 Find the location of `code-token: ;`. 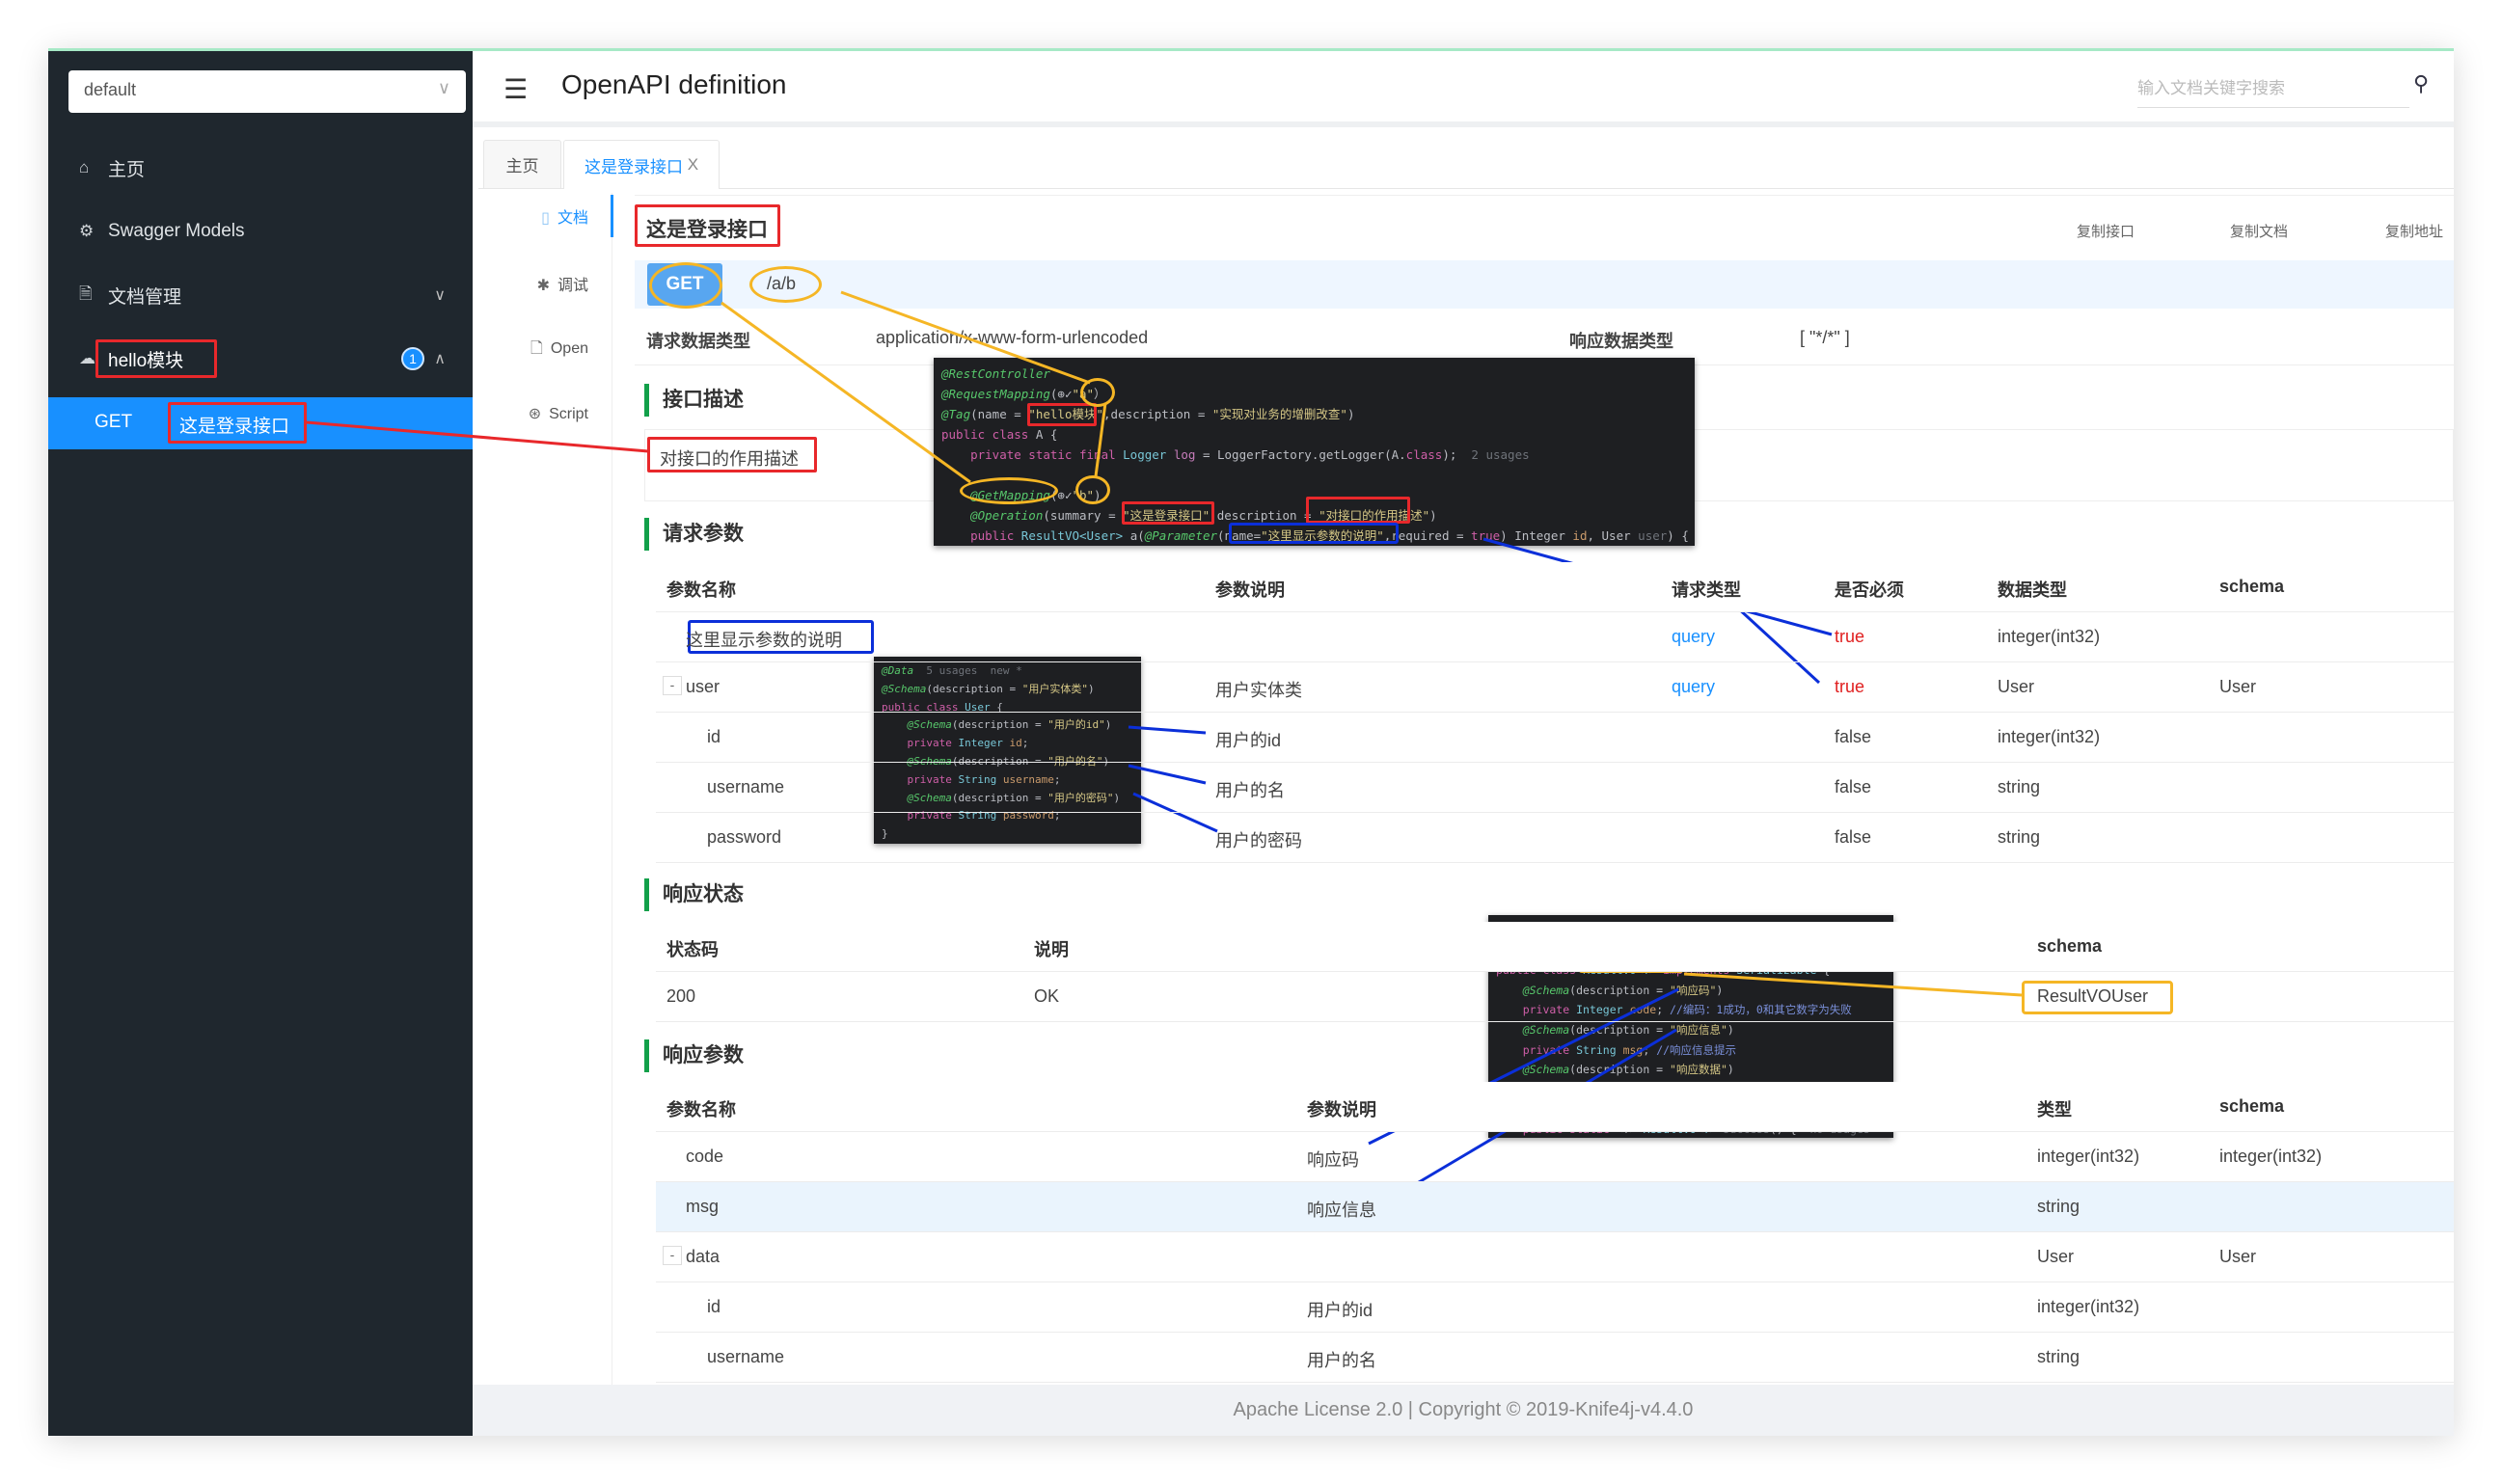

code-token: ; is located at coordinates (1650, 1049).